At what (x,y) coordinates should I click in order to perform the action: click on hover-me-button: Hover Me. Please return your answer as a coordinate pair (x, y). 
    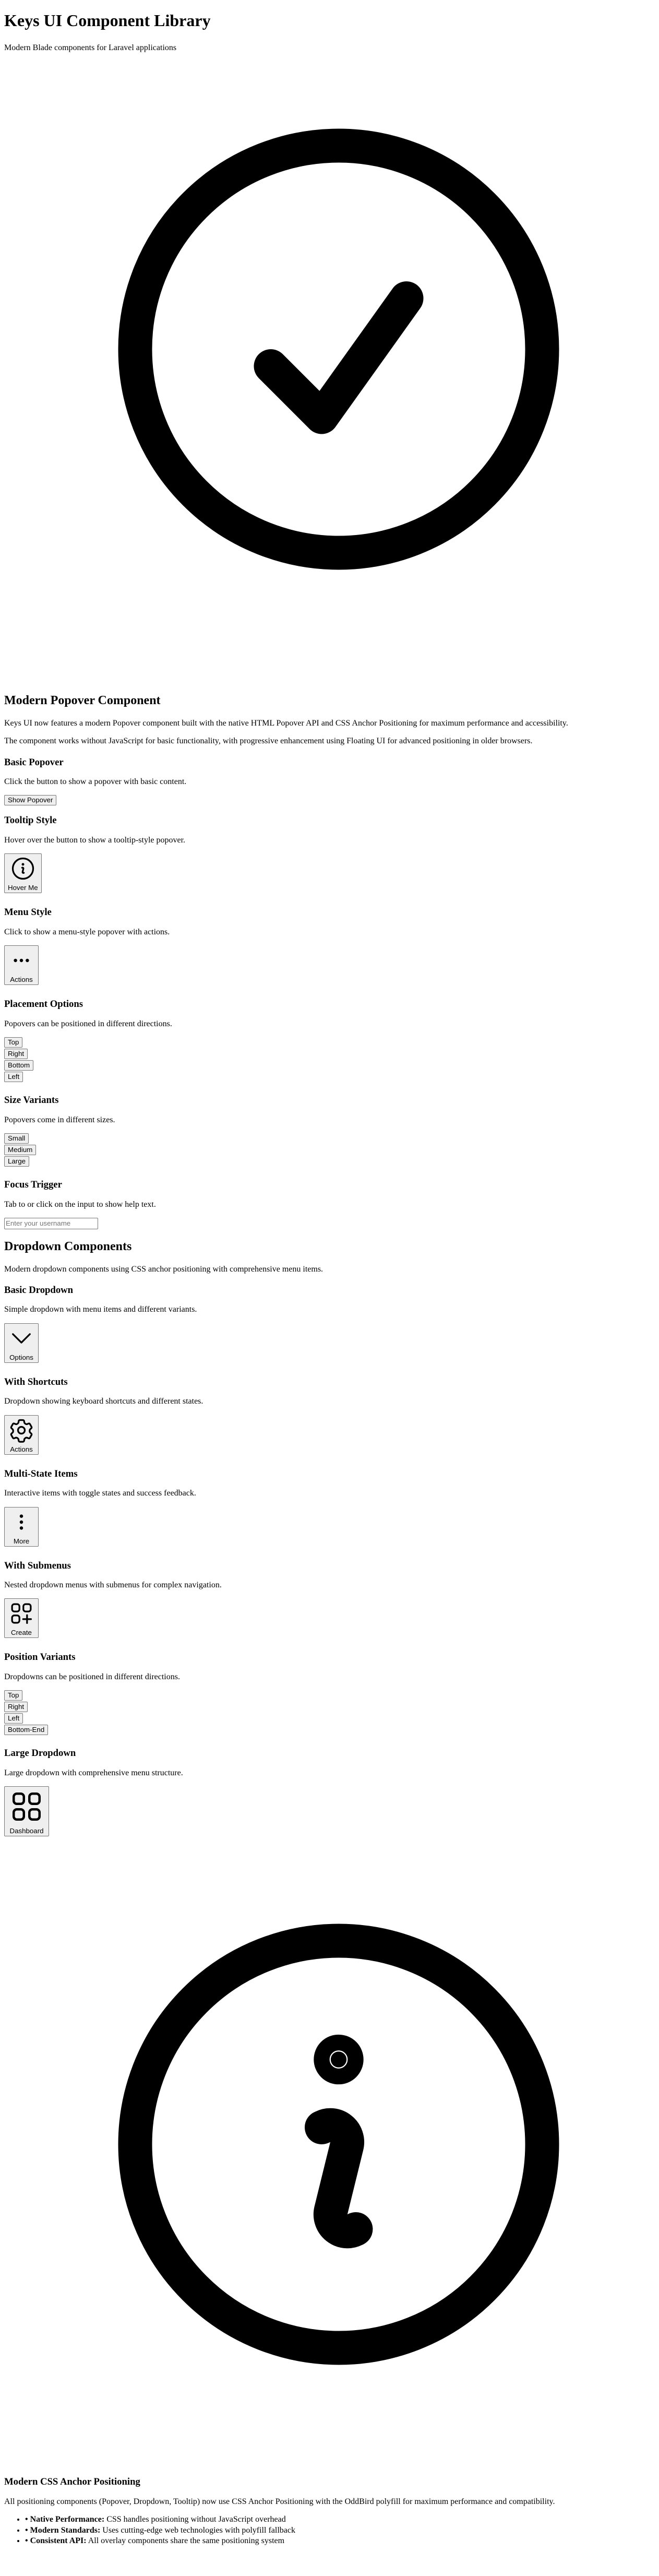
    Looking at the image, I should click on (23, 873).